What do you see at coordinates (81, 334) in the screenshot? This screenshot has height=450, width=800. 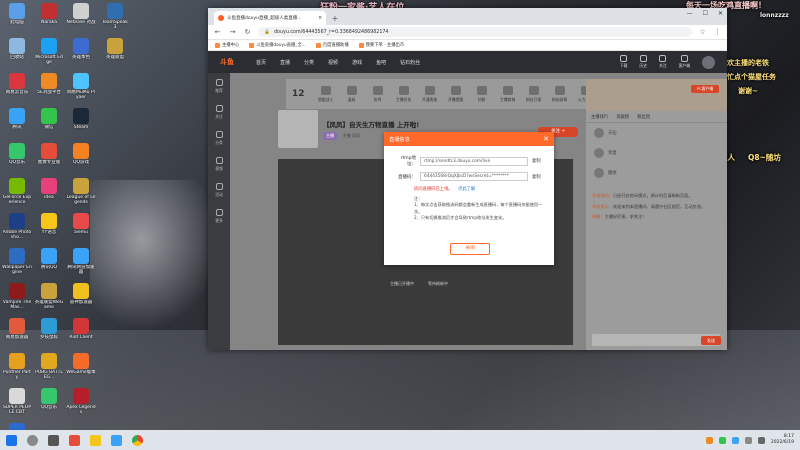 I see `desktop-icon: Riot Client` at bounding box center [81, 334].